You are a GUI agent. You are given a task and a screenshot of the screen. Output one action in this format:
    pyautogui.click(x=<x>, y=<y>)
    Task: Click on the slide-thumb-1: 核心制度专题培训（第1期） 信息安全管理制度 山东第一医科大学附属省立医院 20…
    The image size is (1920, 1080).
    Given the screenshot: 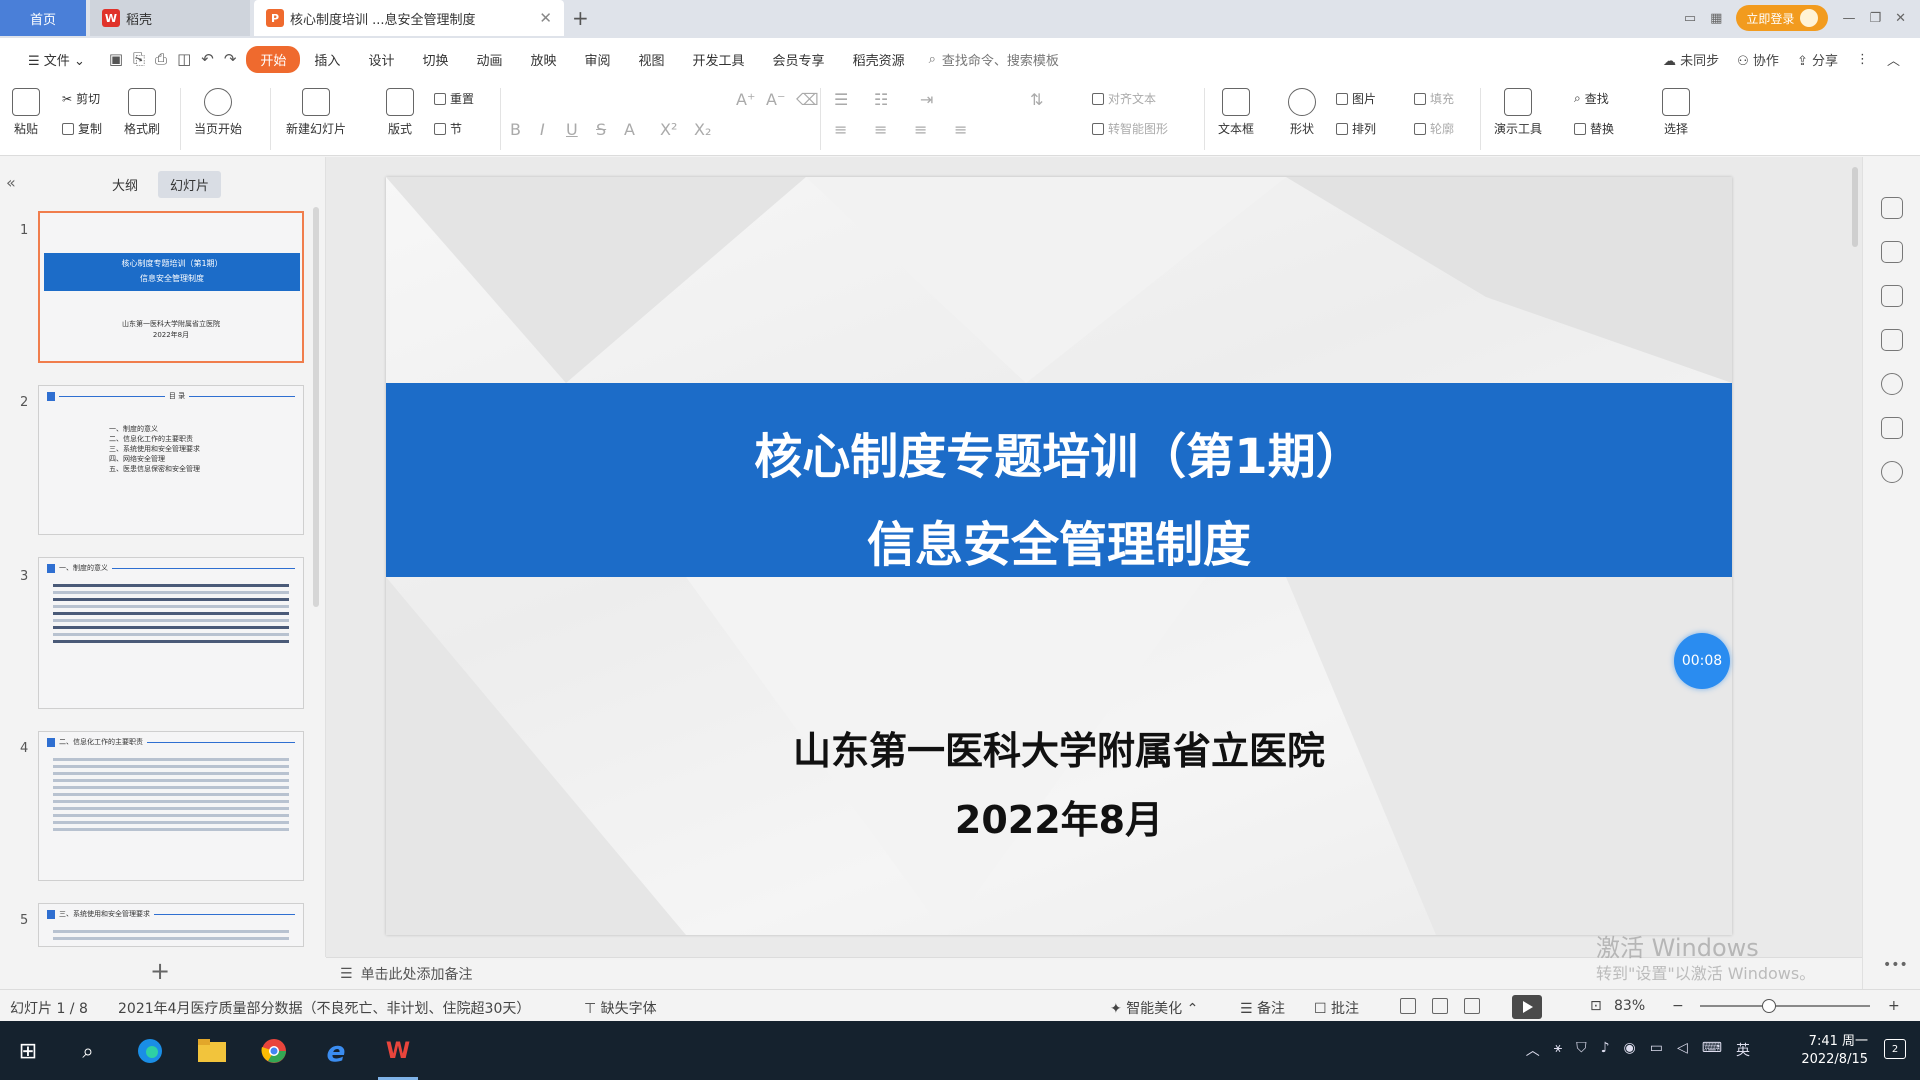 What is the action you would take?
    pyautogui.click(x=171, y=287)
    